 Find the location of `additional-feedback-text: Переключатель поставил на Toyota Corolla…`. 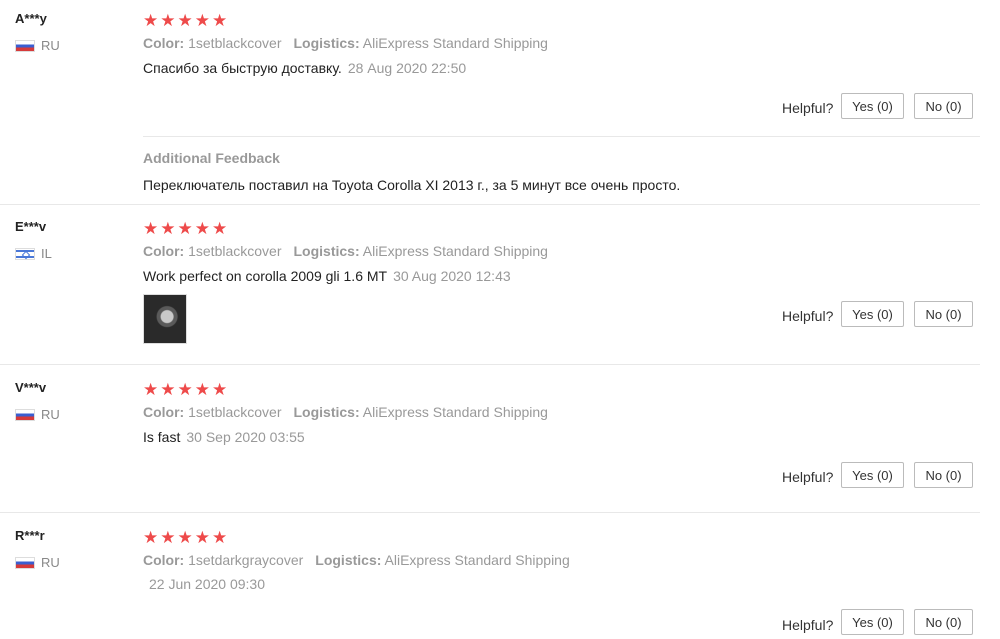

additional-feedback-text: Переключатель поставил на Toyota Corolla… is located at coordinates (412, 185).